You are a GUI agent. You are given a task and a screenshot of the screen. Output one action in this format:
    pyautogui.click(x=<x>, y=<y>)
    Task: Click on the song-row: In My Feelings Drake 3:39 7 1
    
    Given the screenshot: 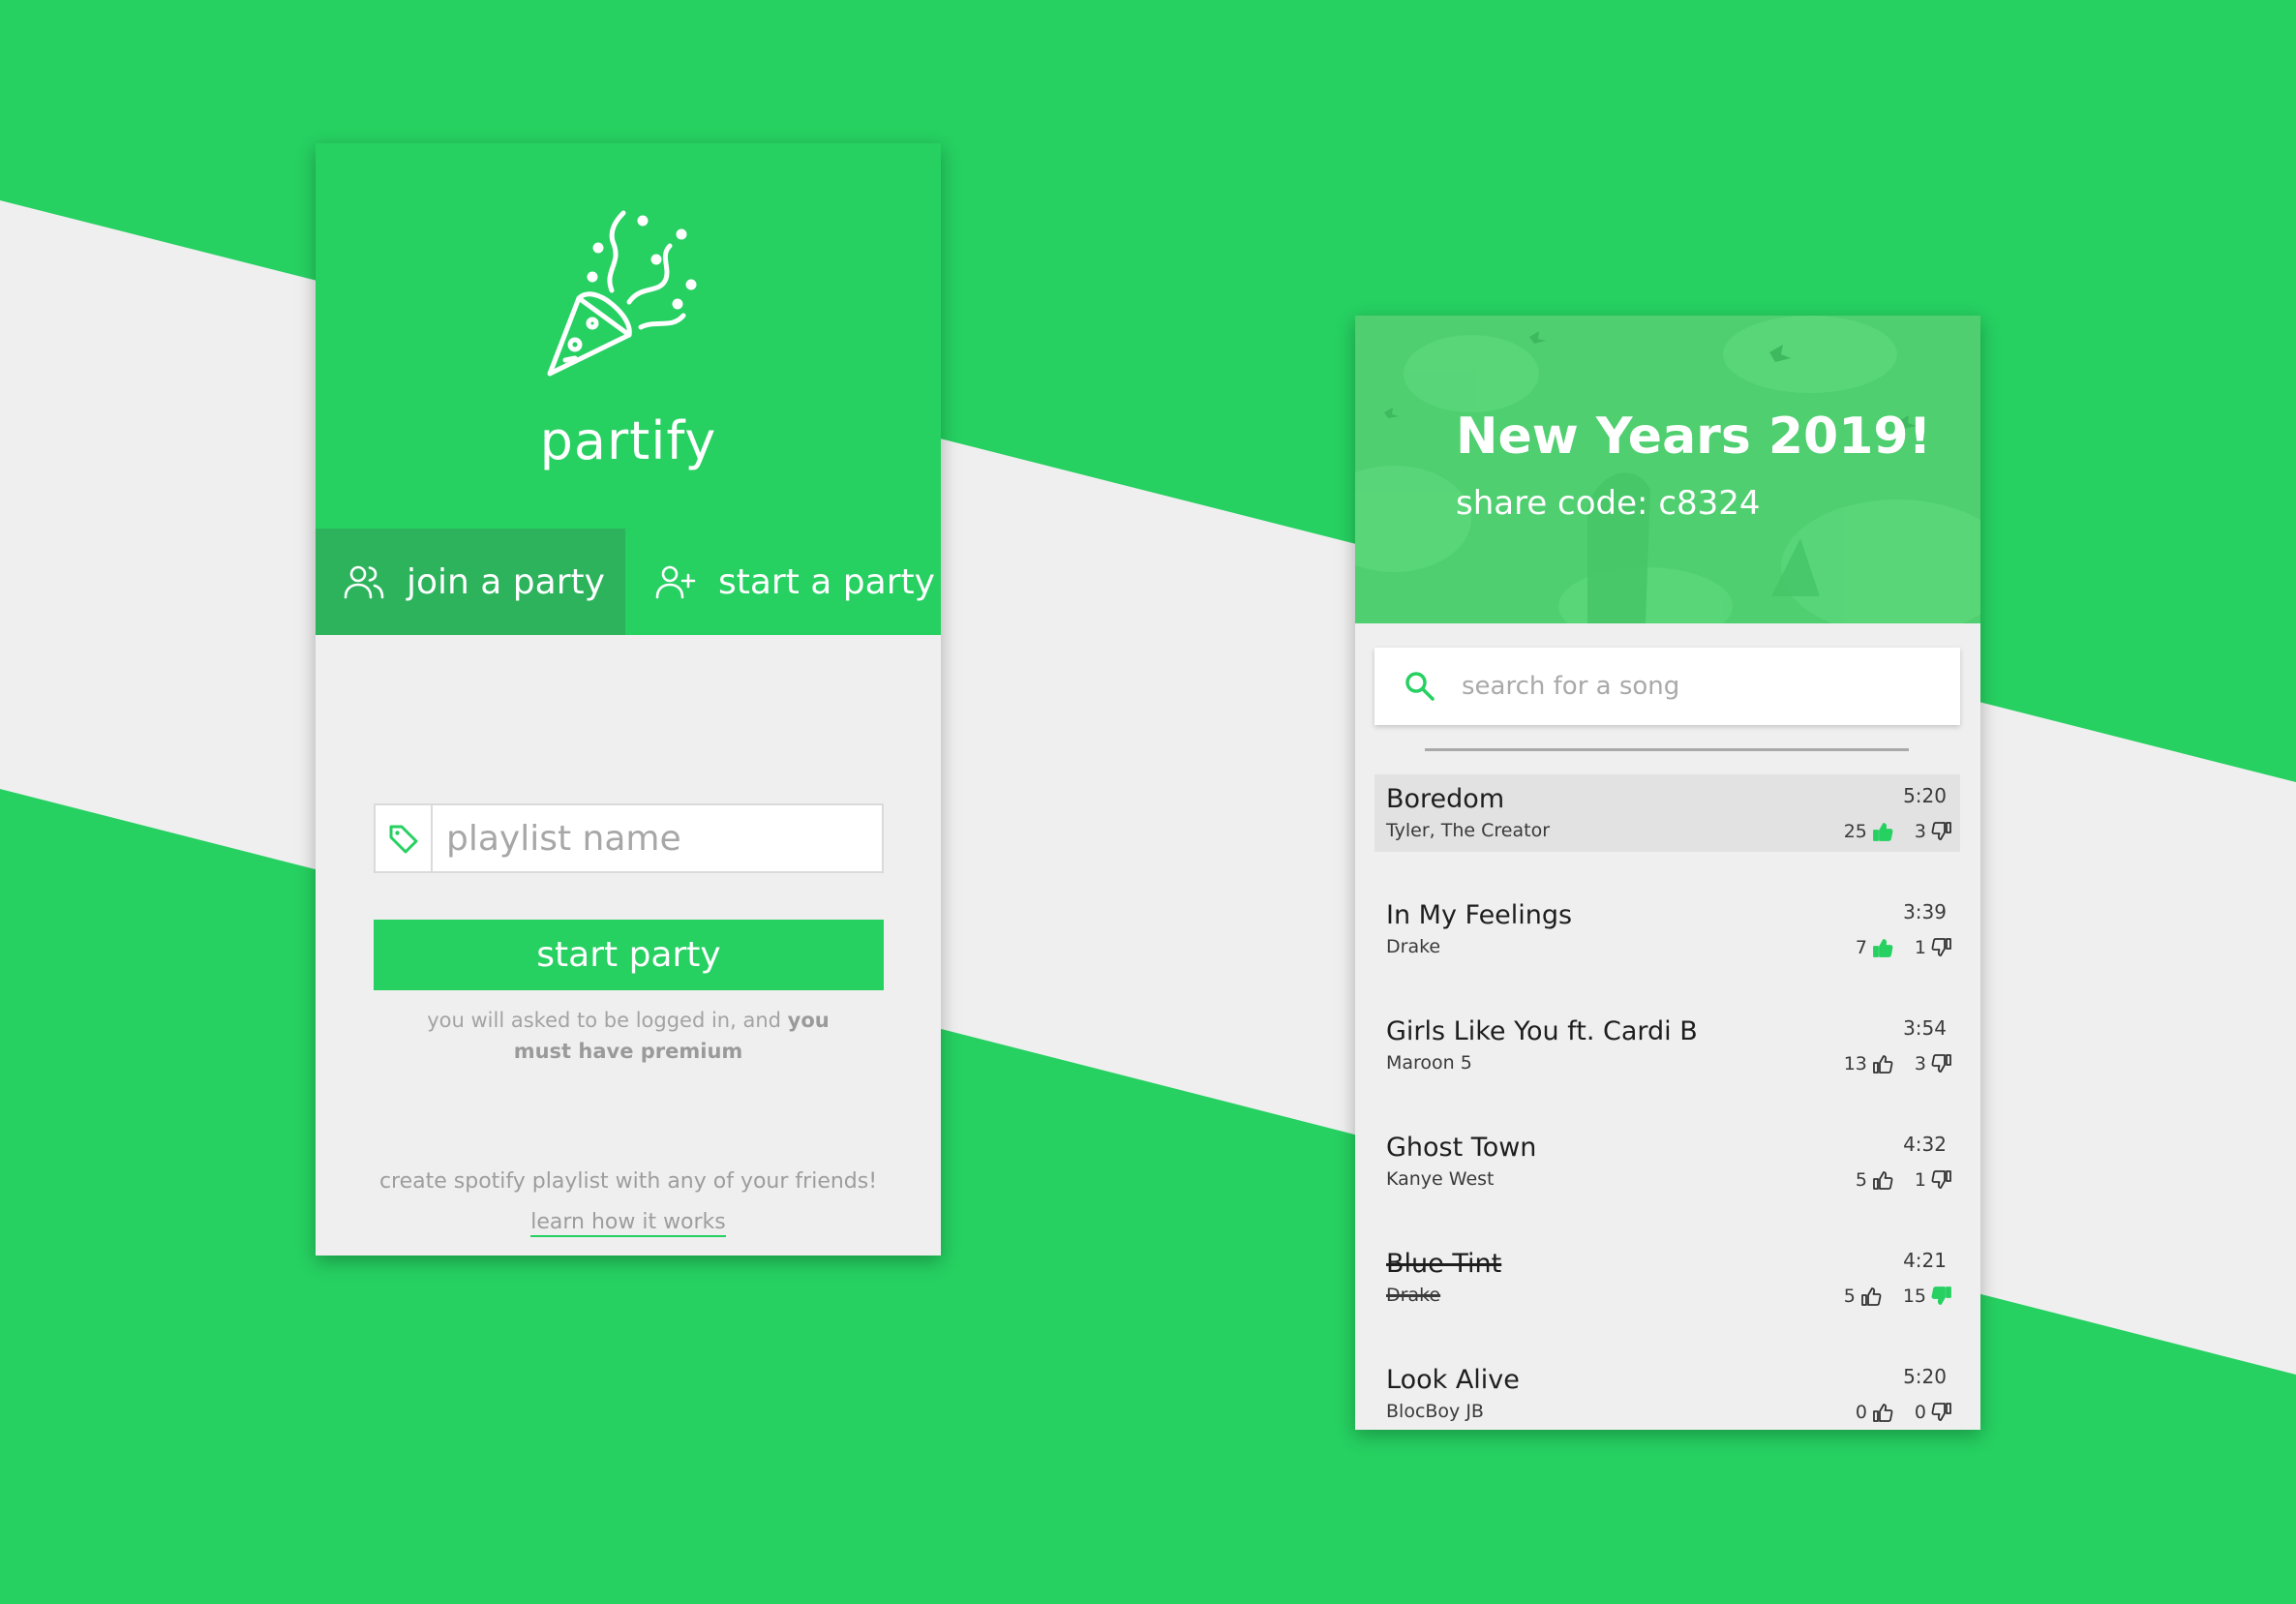 What is the action you would take?
    pyautogui.click(x=1667, y=929)
    